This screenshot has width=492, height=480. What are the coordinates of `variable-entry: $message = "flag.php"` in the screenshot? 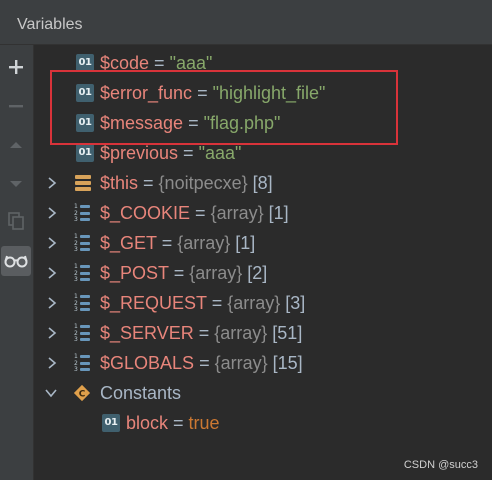 It's located at (190, 123).